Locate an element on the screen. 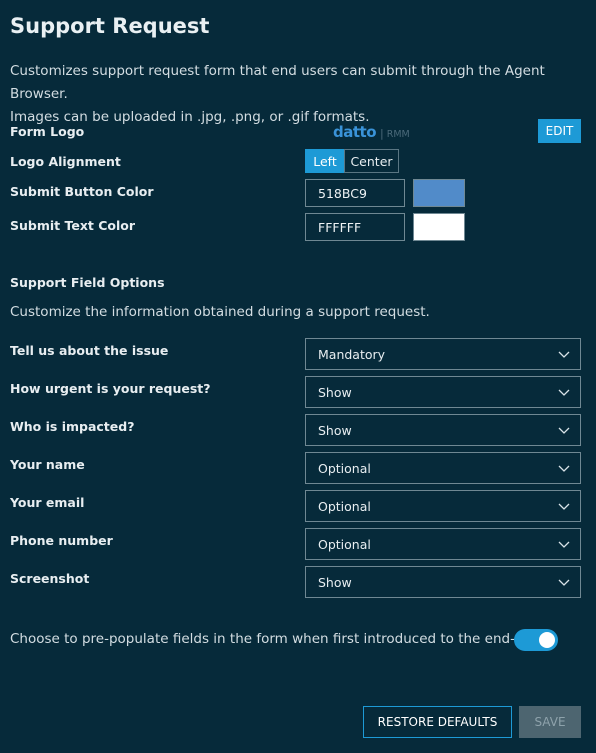  logo-alignment-label: Logo Alignment is located at coordinates (65, 161).